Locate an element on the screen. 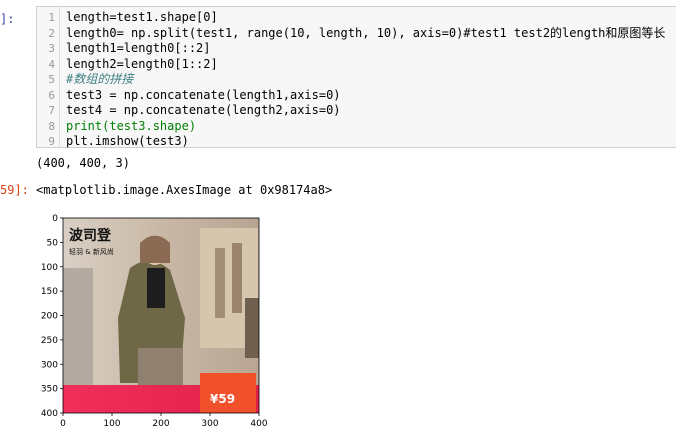 The width and height of the screenshot is (676, 441). x-axis-ticks: 0 100 200 300 400 is located at coordinates (164, 421).